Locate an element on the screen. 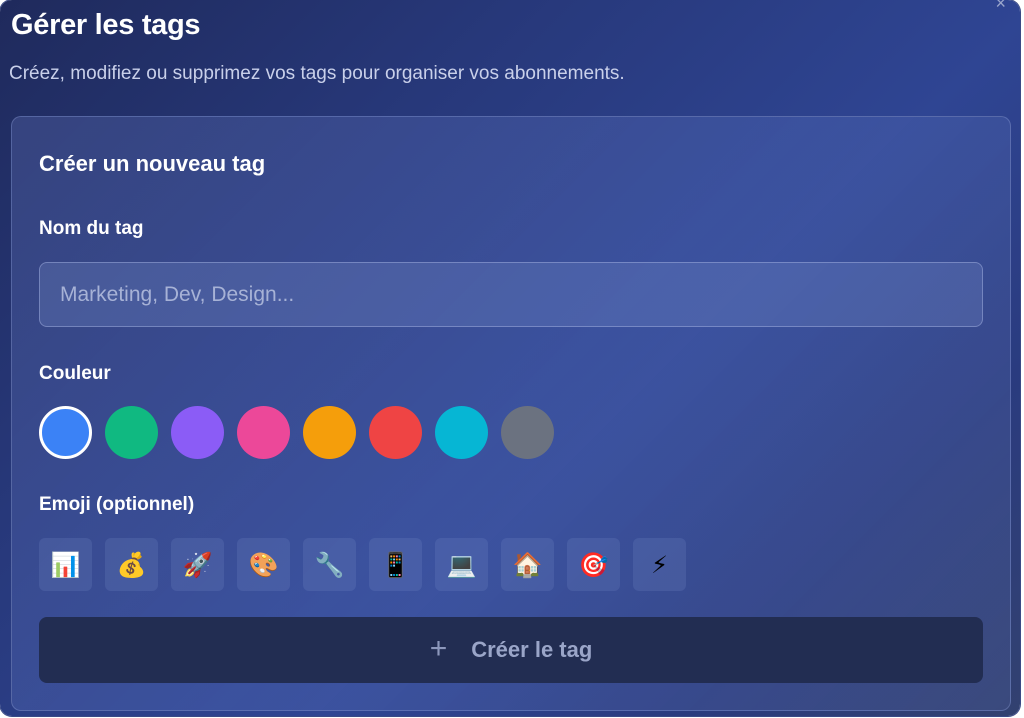 The height and width of the screenshot is (718, 1024). create-tag-button: + Créer le tag is located at coordinates (511, 650).